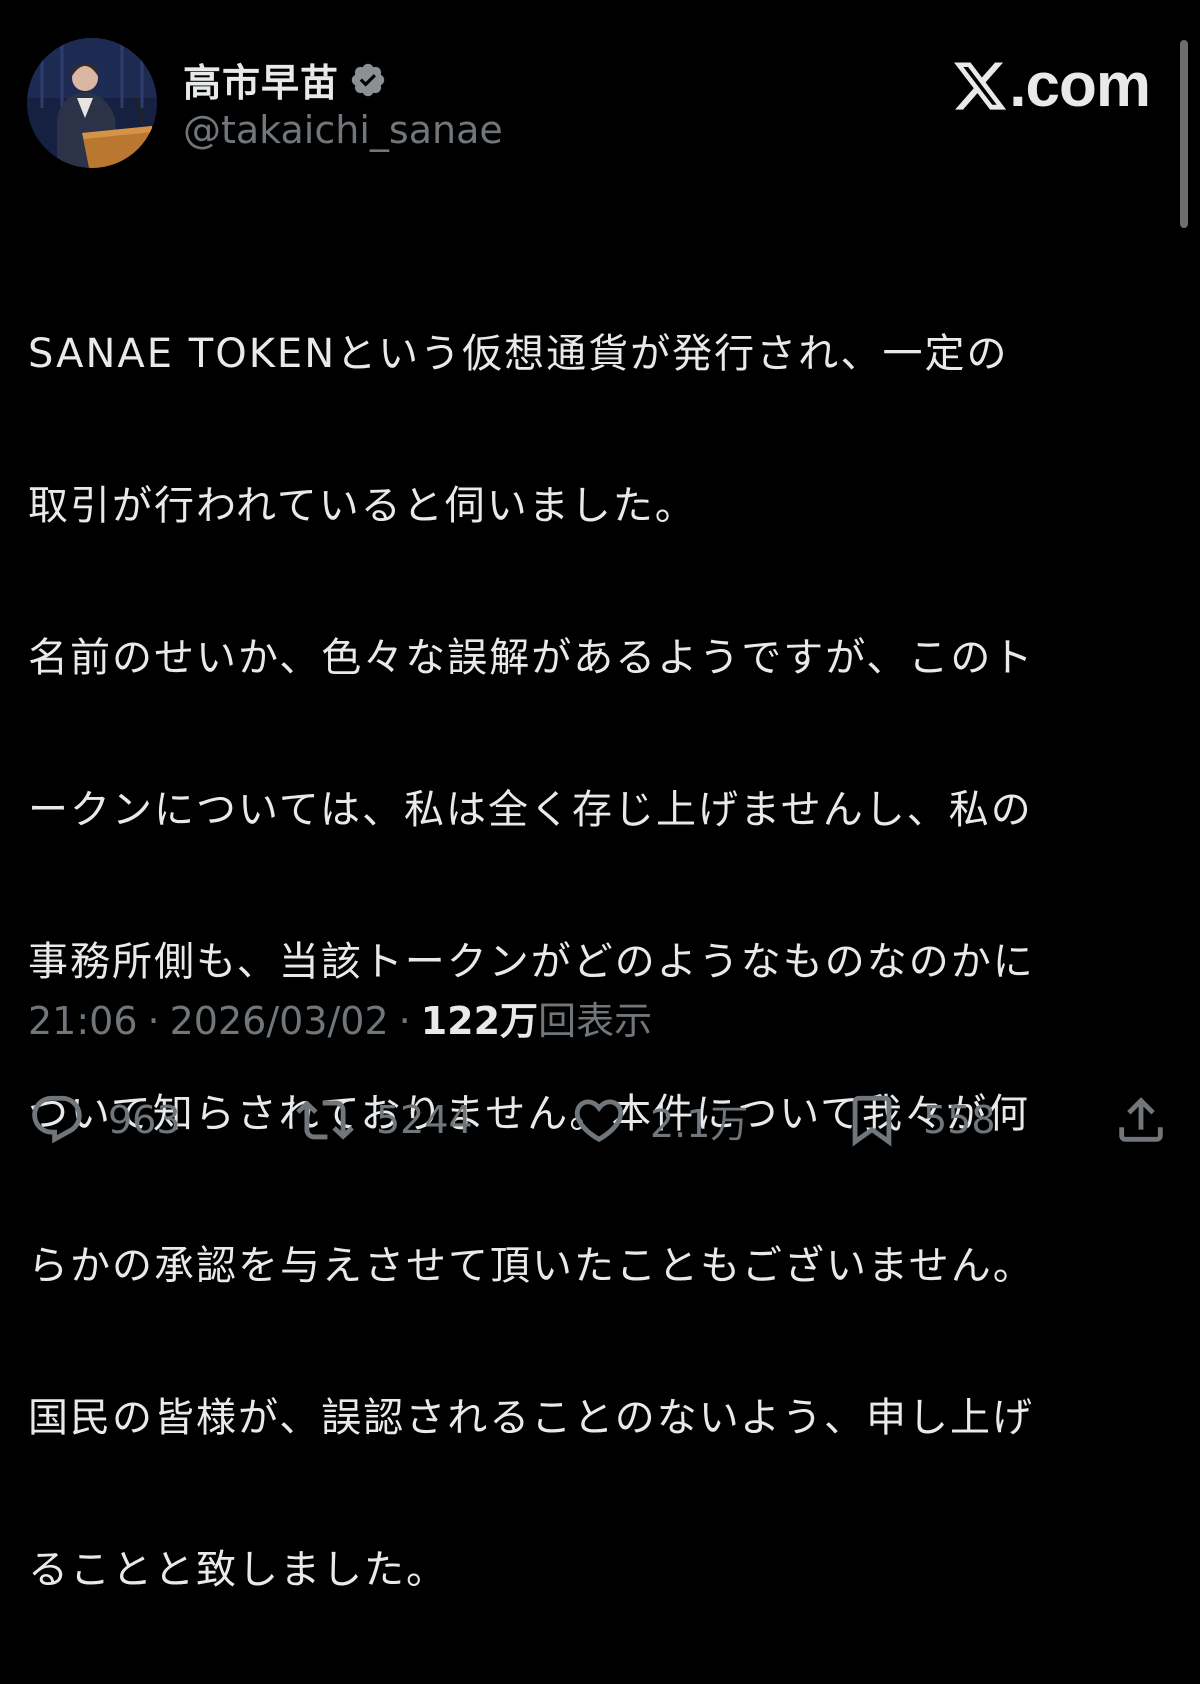 Image resolution: width=1200 pixels, height=1684 pixels. Describe the element at coordinates (531, 962) in the screenshot. I see `tweet-text-line: 事務所側も、当該トークンがどのようなものなのかに` at that location.